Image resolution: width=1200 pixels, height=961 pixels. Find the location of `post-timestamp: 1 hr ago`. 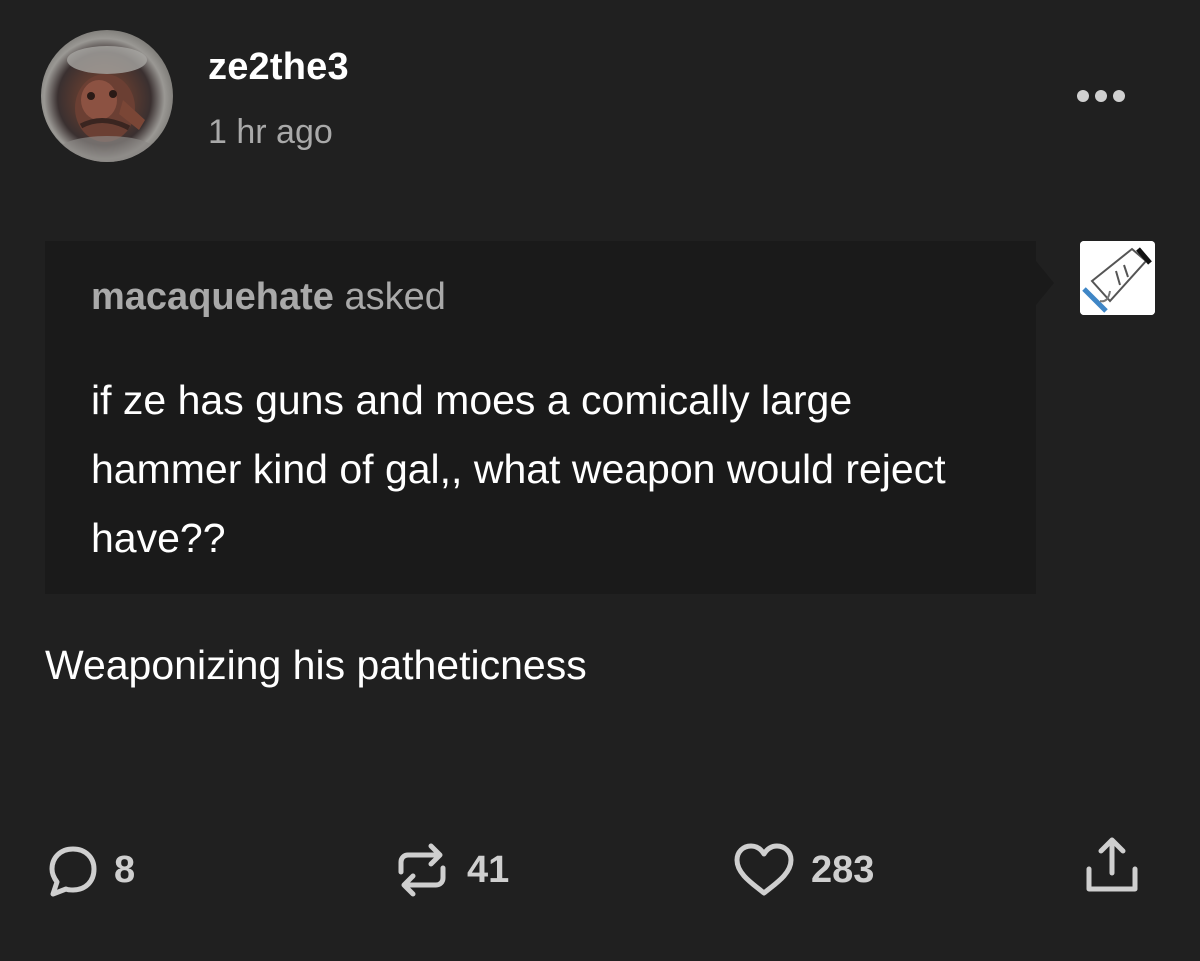

post-timestamp: 1 hr ago is located at coordinates (270, 132).